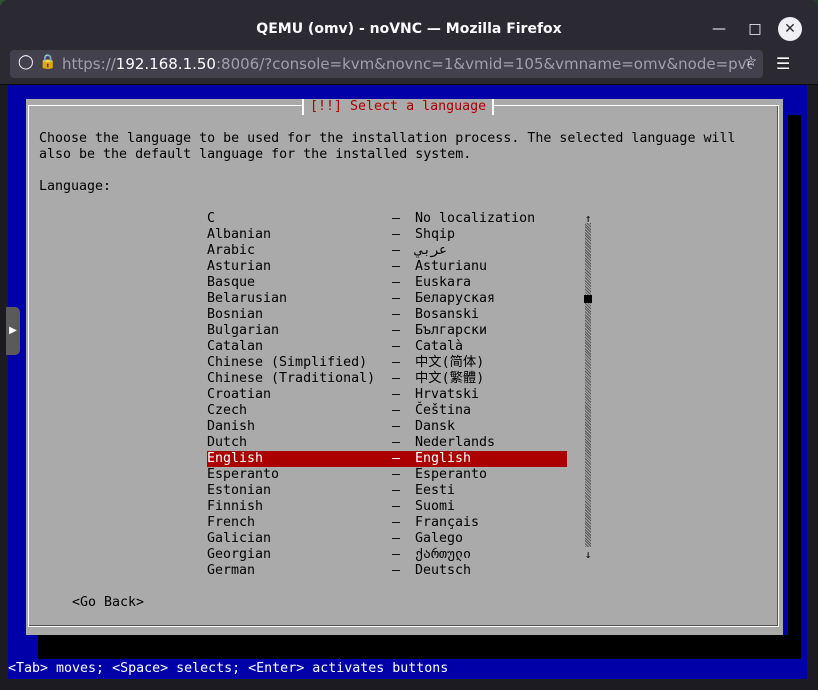  What do you see at coordinates (231, 570) in the screenshot?
I see `language-name: German` at bounding box center [231, 570].